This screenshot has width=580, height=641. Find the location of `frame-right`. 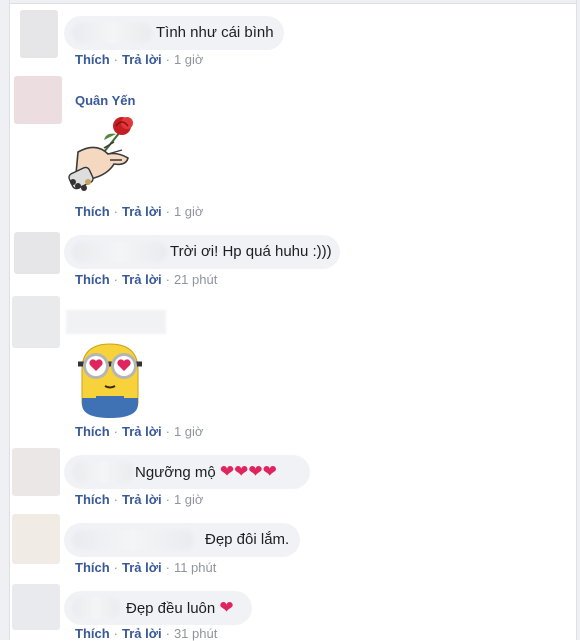

frame-right is located at coordinates (578, 320).